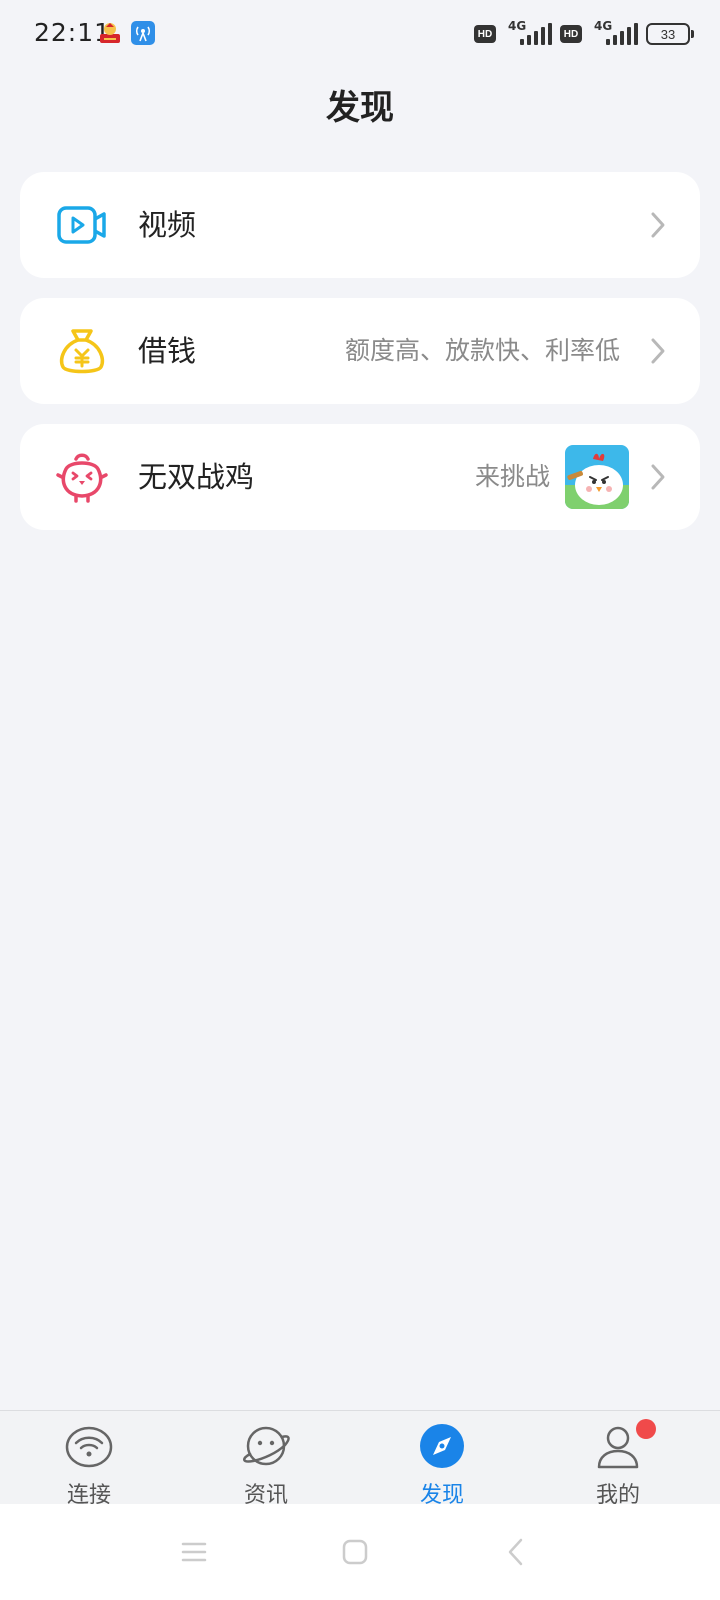 The image size is (720, 1600). What do you see at coordinates (482, 350) in the screenshot?
I see `card-borrow-subtitle: 额度高、放款快、利率低` at bounding box center [482, 350].